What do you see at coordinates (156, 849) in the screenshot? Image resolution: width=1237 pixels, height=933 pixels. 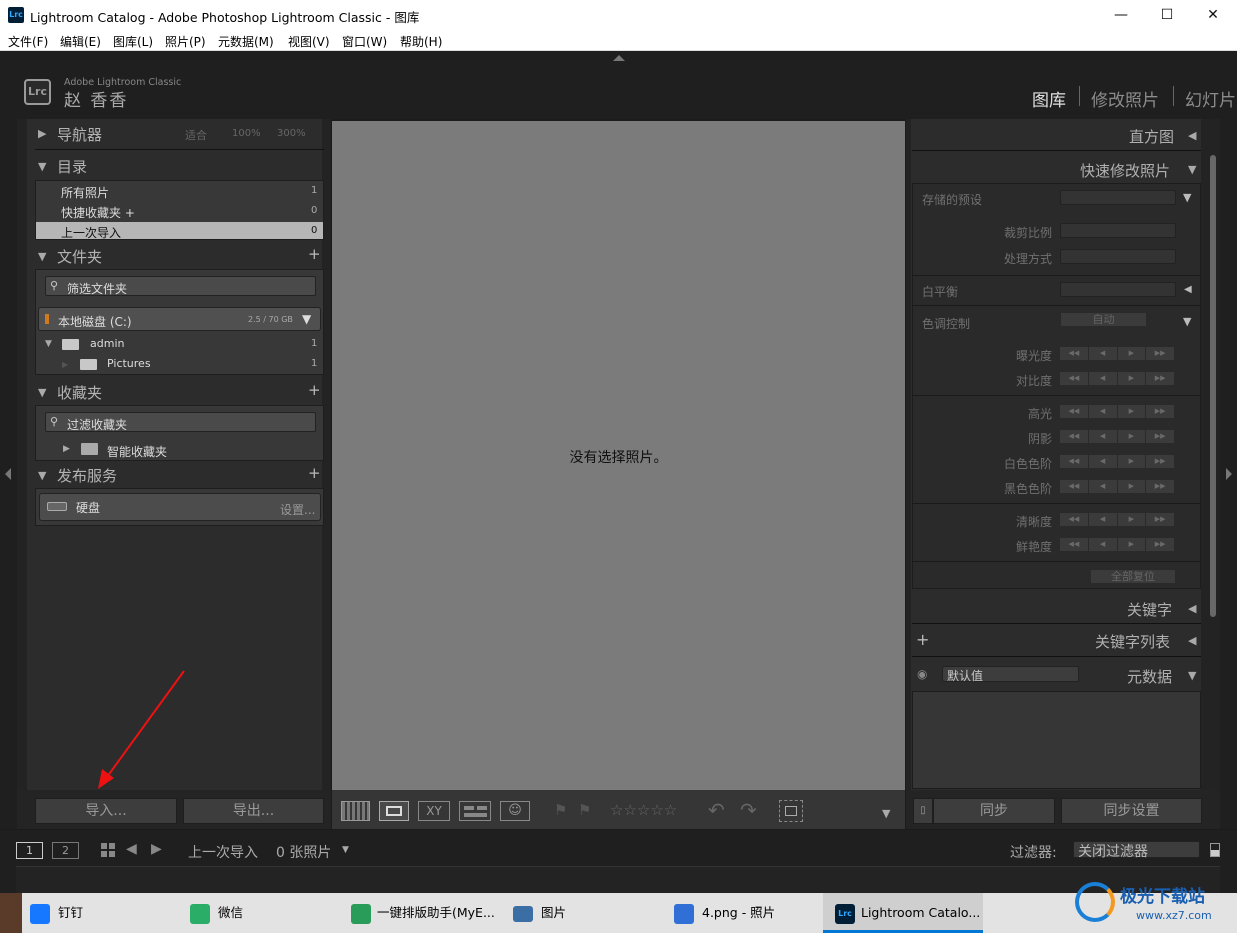 I see `forward-arrow-icon: ▶` at bounding box center [156, 849].